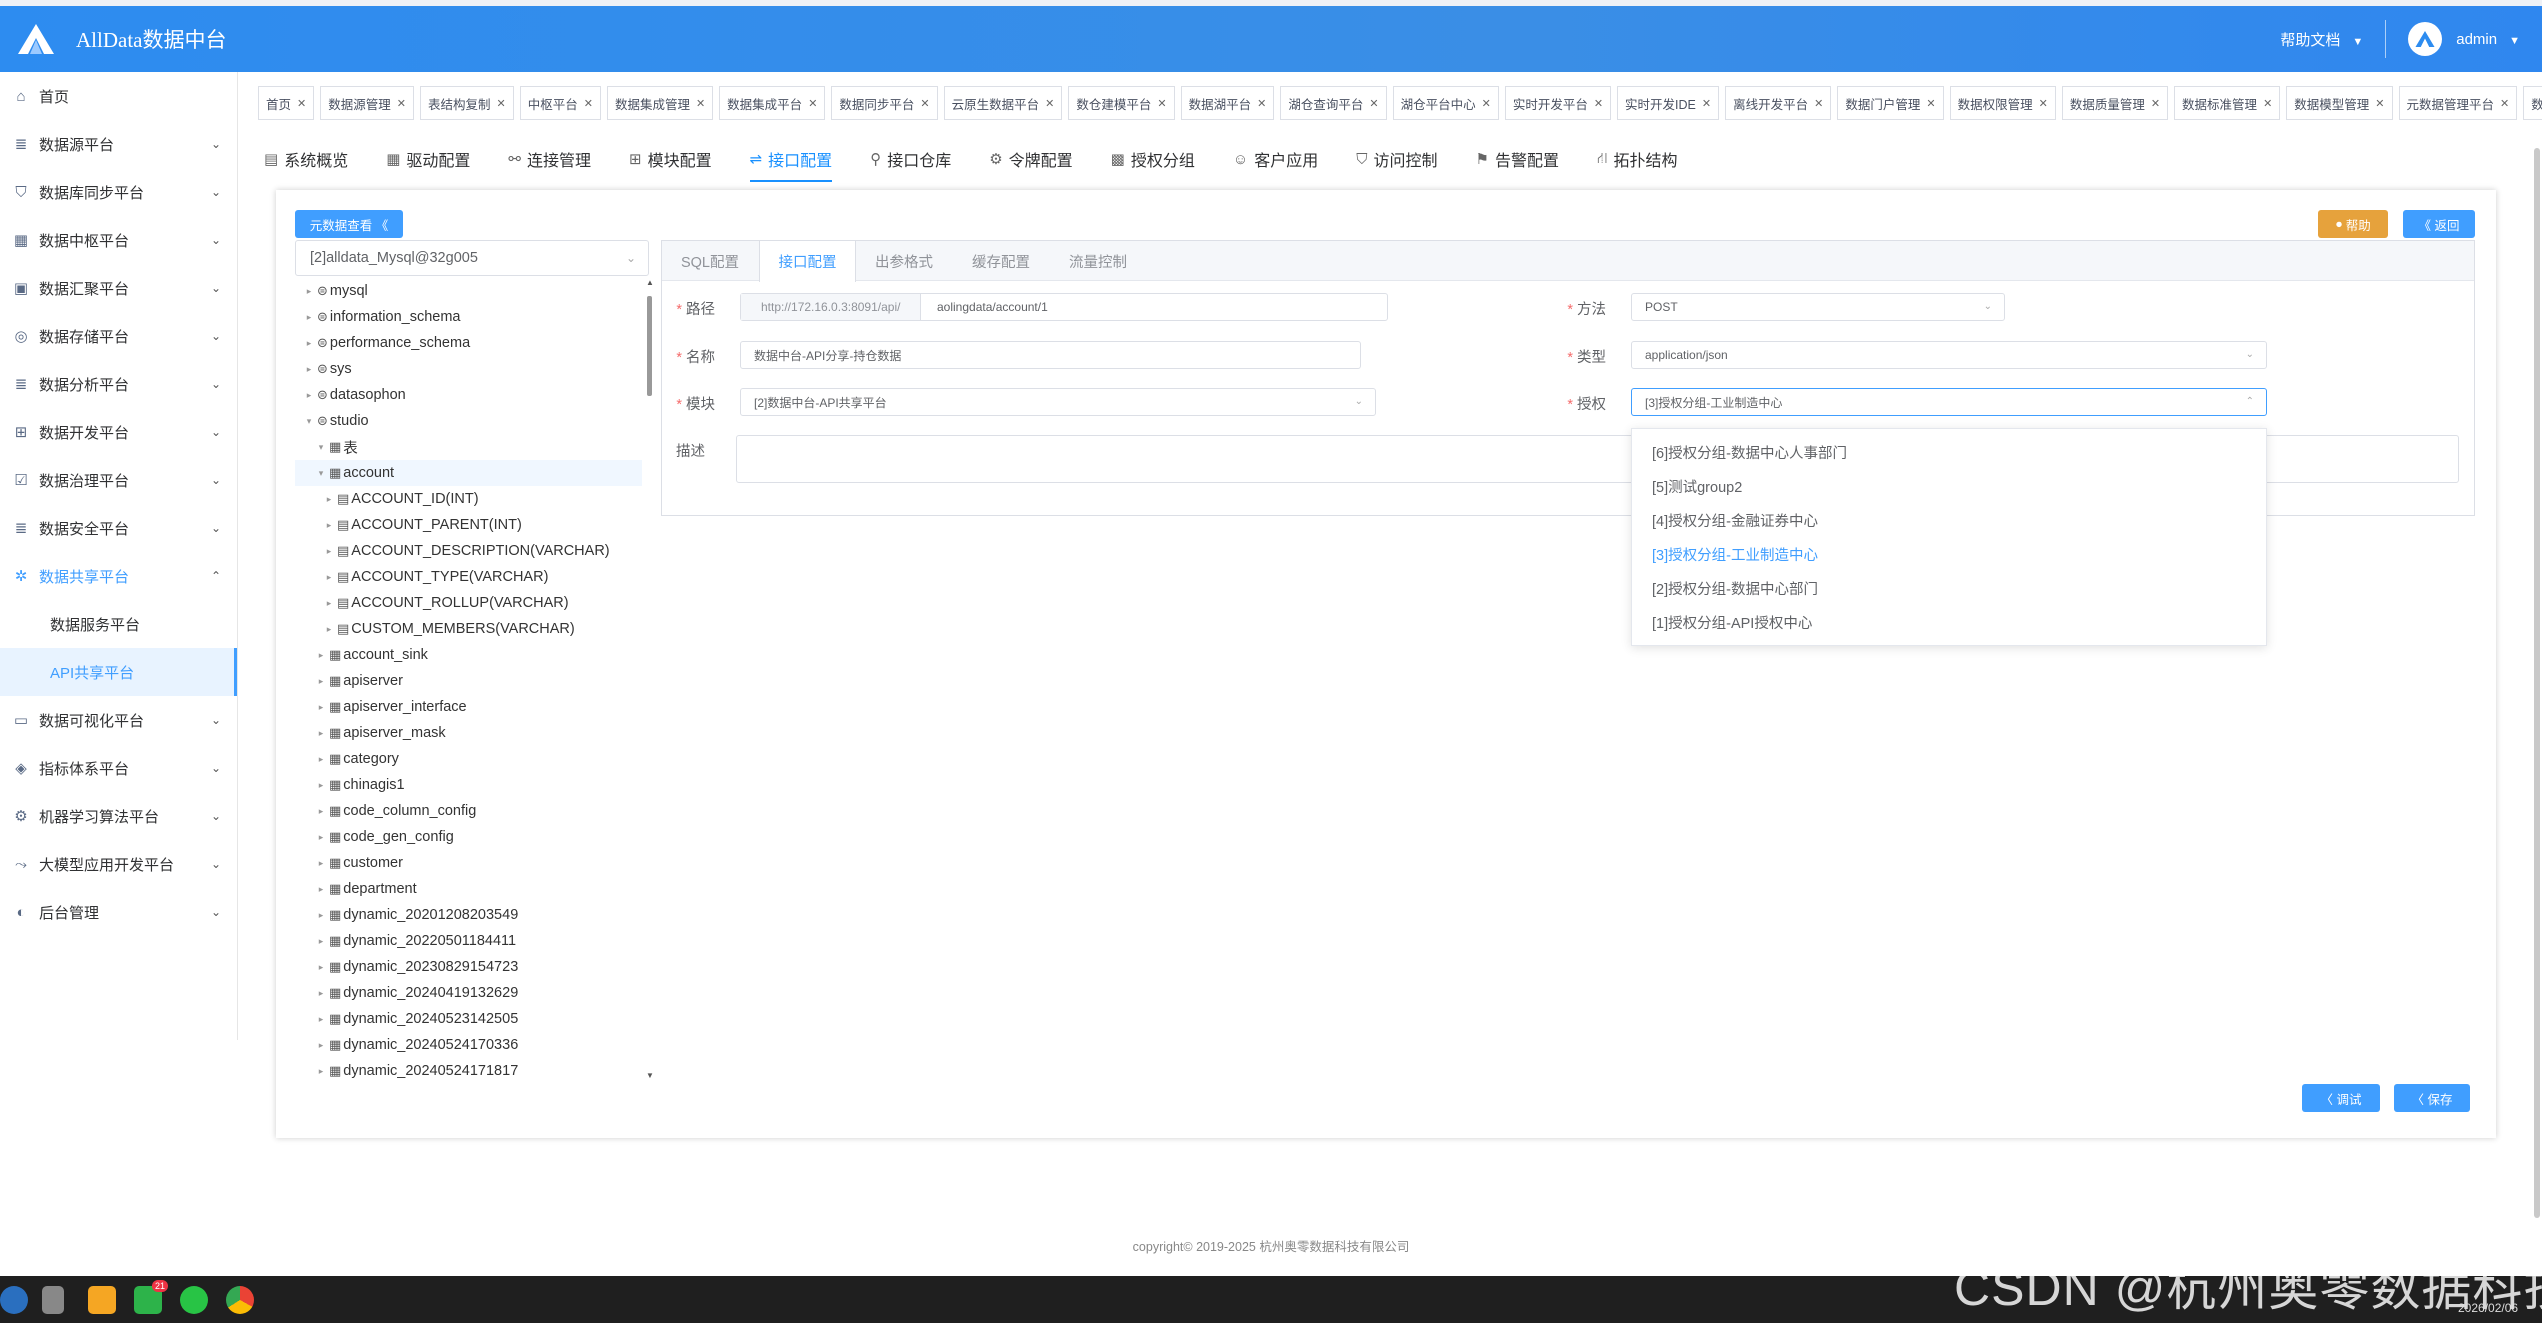 This screenshot has width=2542, height=1323. I want to click on sidebar-item-sharing: ✲ 数据共享平台 ⌃, so click(118, 576).